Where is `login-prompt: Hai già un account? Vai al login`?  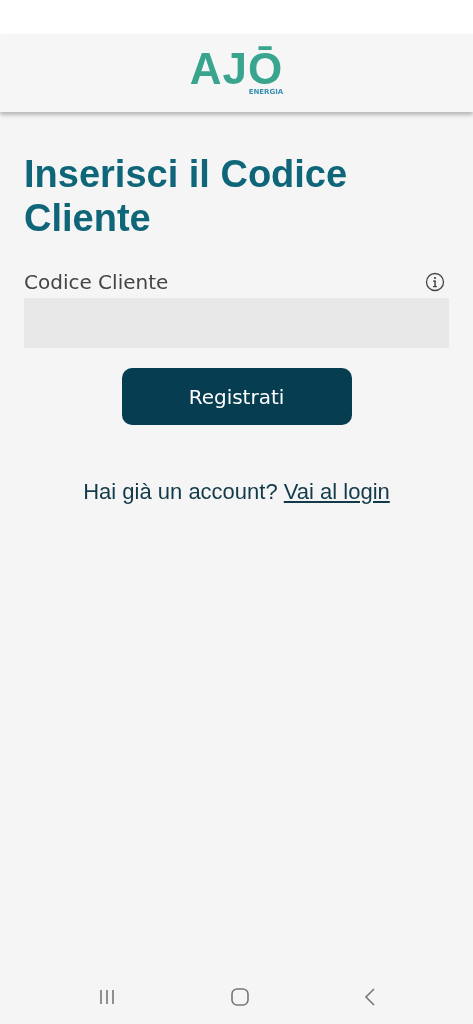 login-prompt: Hai già un account? Vai al login is located at coordinates (236, 492).